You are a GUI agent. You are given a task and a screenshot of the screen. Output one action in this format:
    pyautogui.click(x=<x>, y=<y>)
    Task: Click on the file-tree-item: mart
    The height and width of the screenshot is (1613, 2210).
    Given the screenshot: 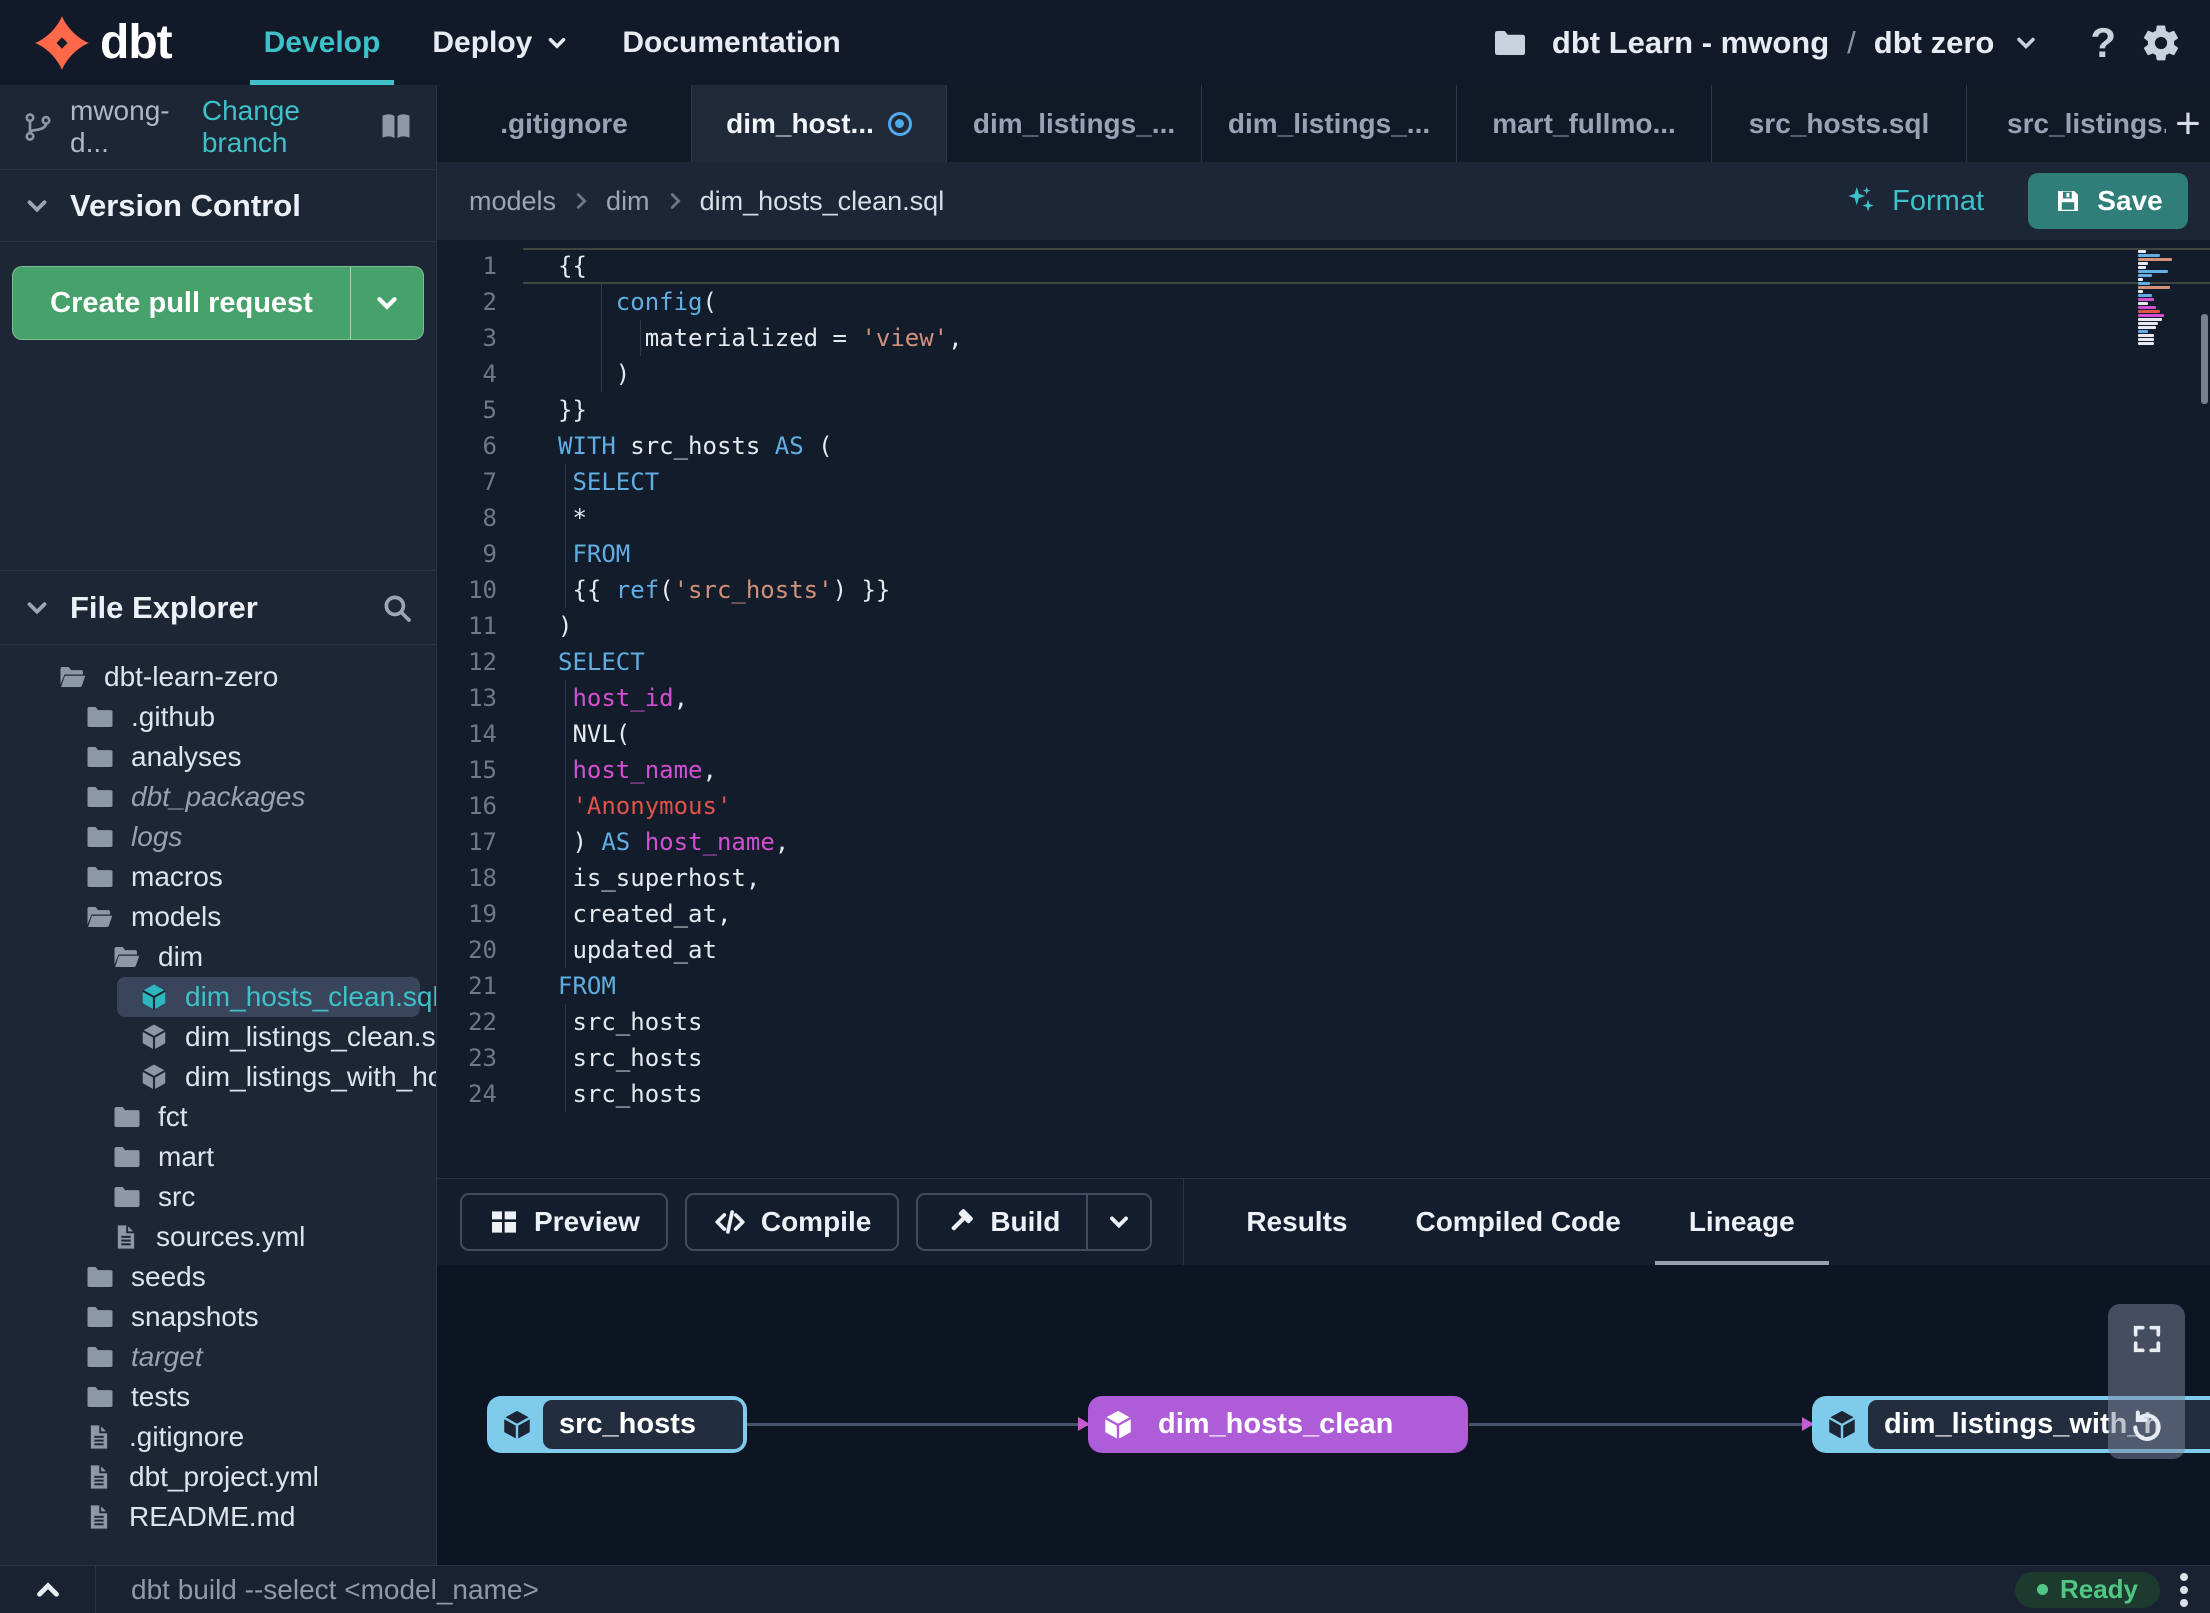 What is the action you would take?
    pyautogui.click(x=210, y=1157)
    